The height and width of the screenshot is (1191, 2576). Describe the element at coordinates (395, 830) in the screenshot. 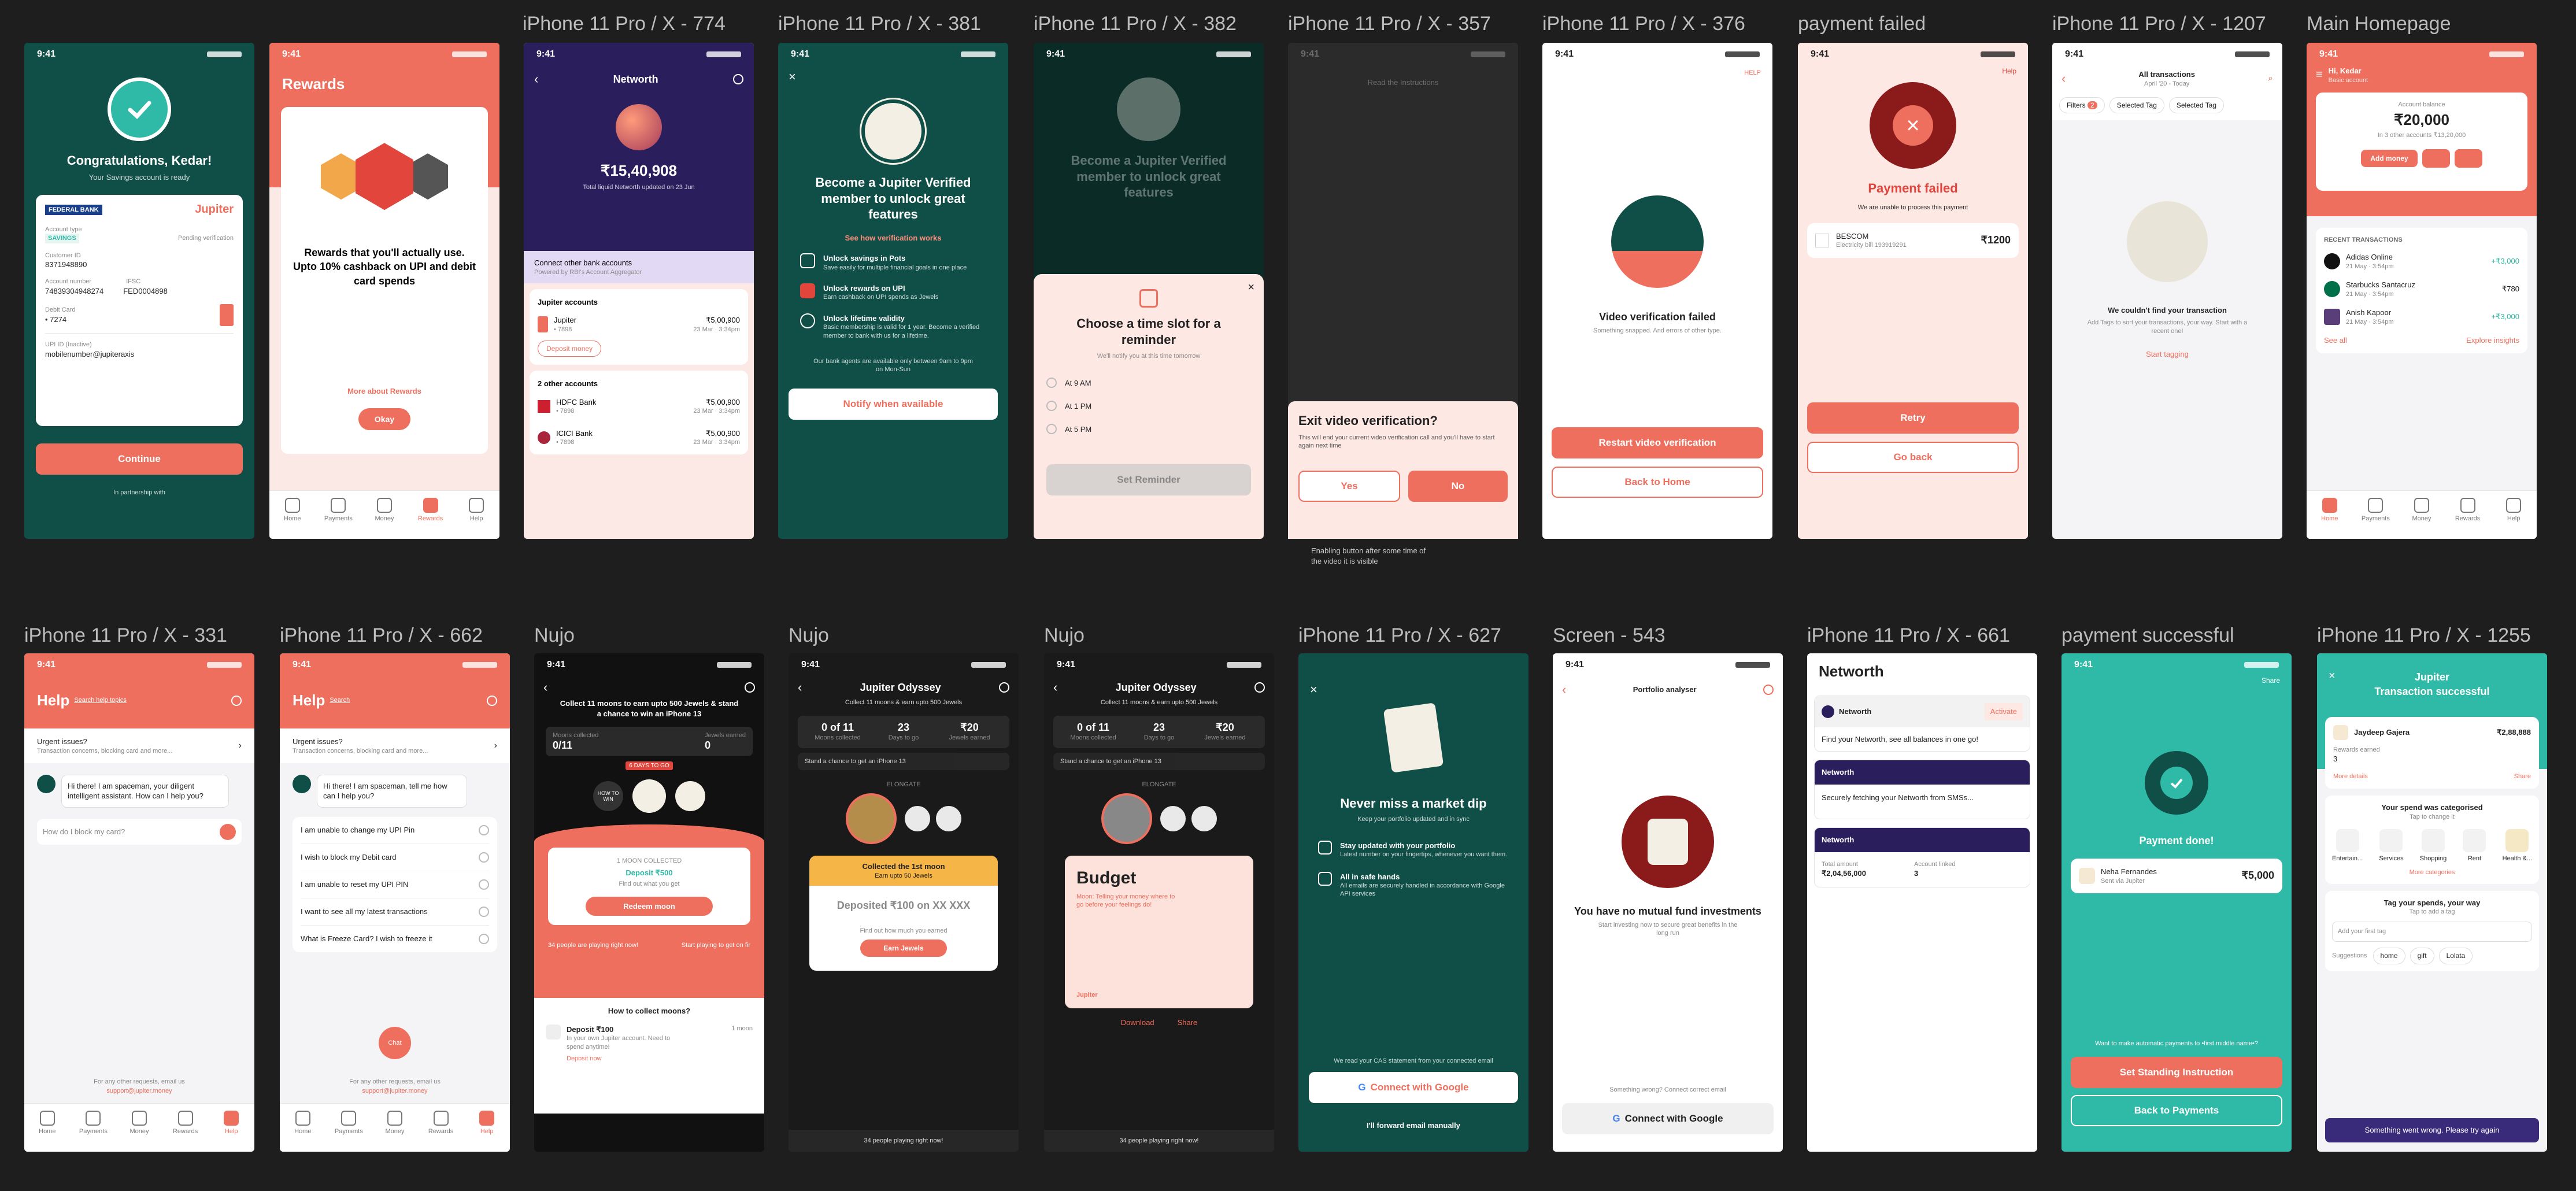

I see `suggestion-item: I am unable to change my UPI Pin` at that location.